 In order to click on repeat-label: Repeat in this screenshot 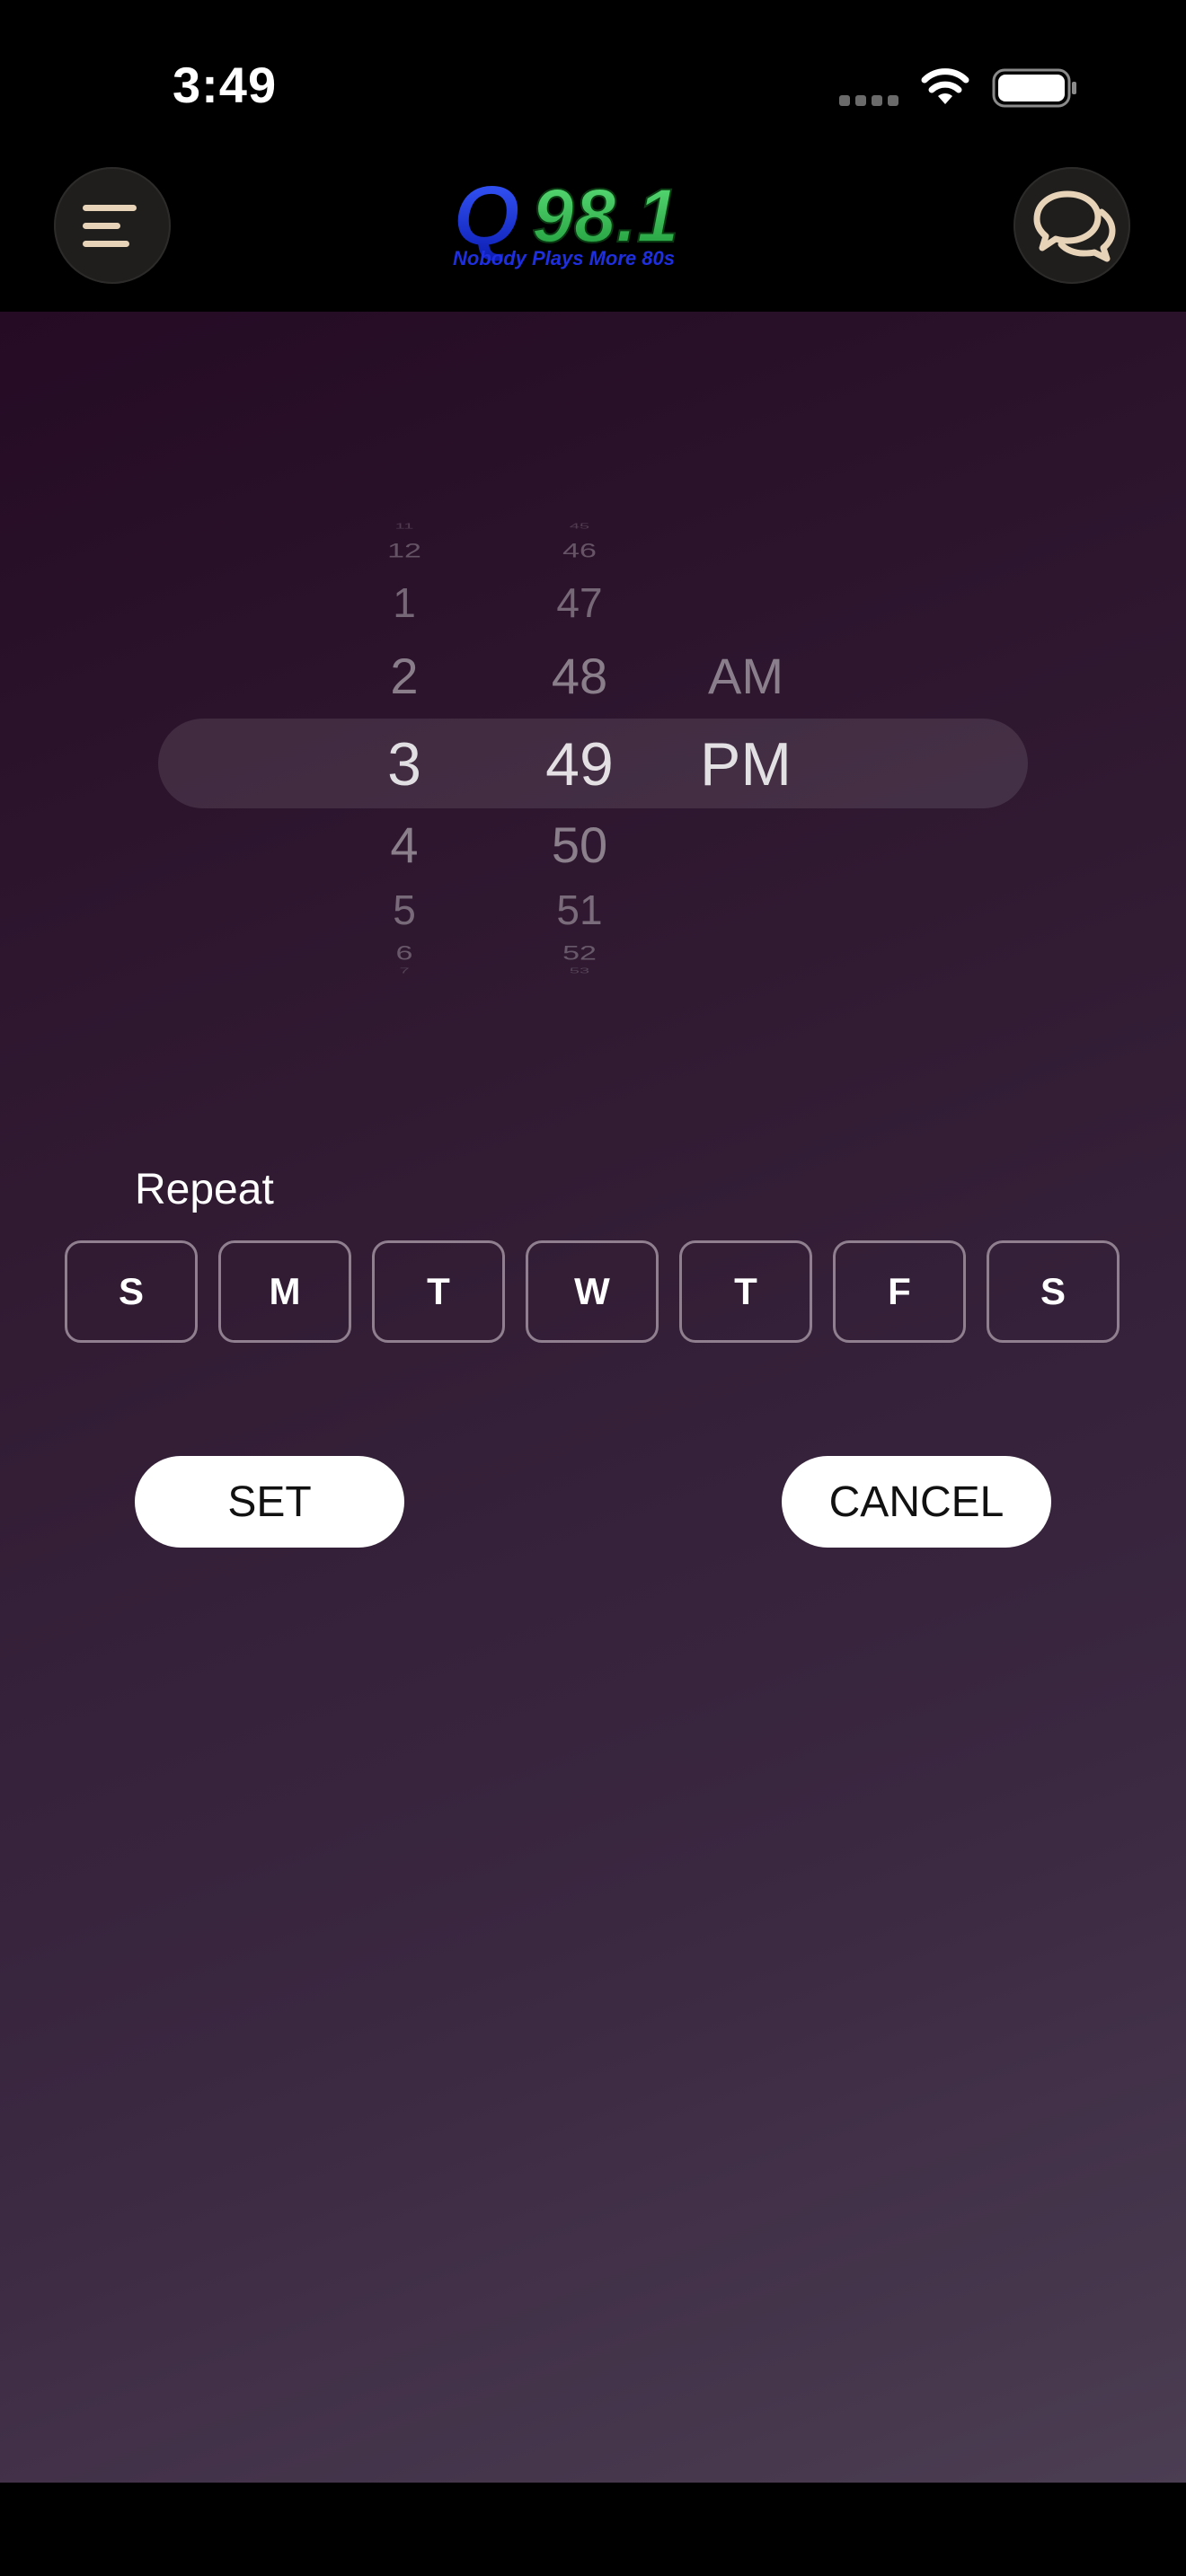, I will do `click(204, 1189)`.